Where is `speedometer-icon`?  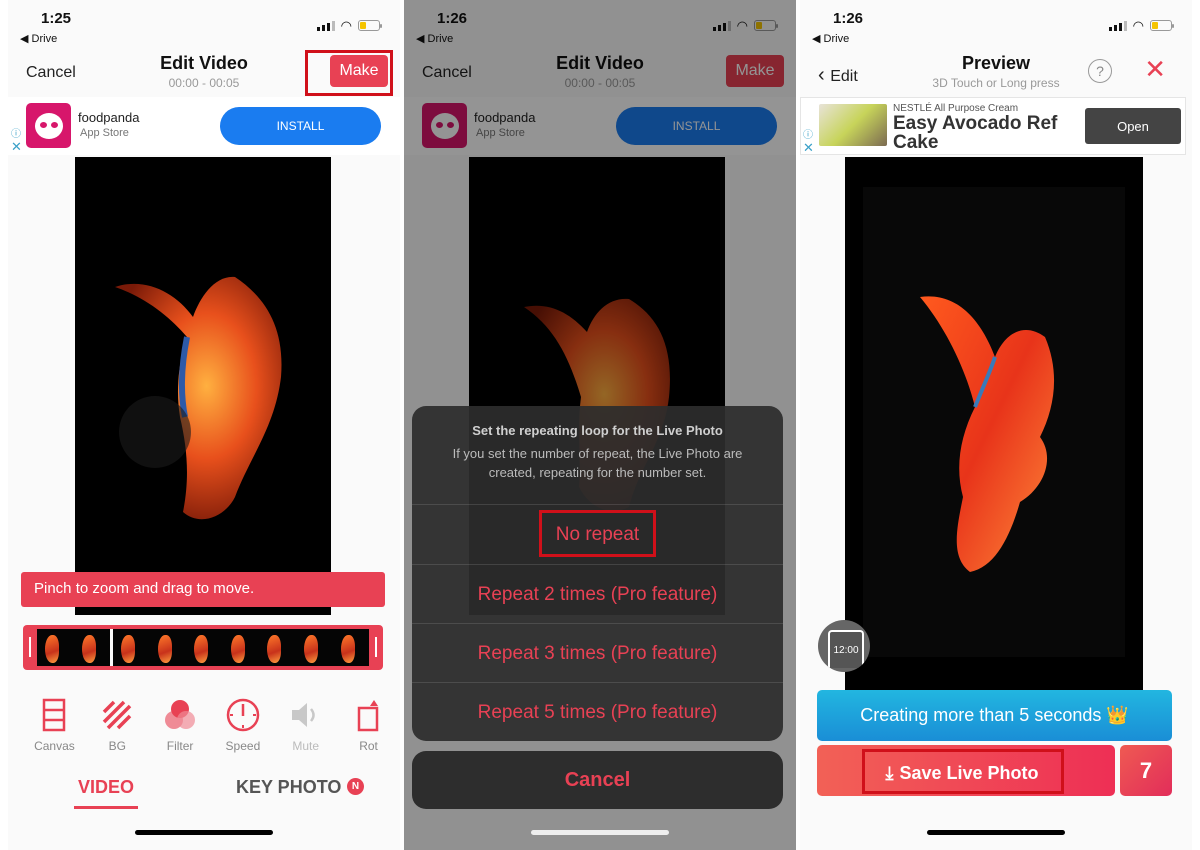
speedometer-icon is located at coordinates (243, 715).